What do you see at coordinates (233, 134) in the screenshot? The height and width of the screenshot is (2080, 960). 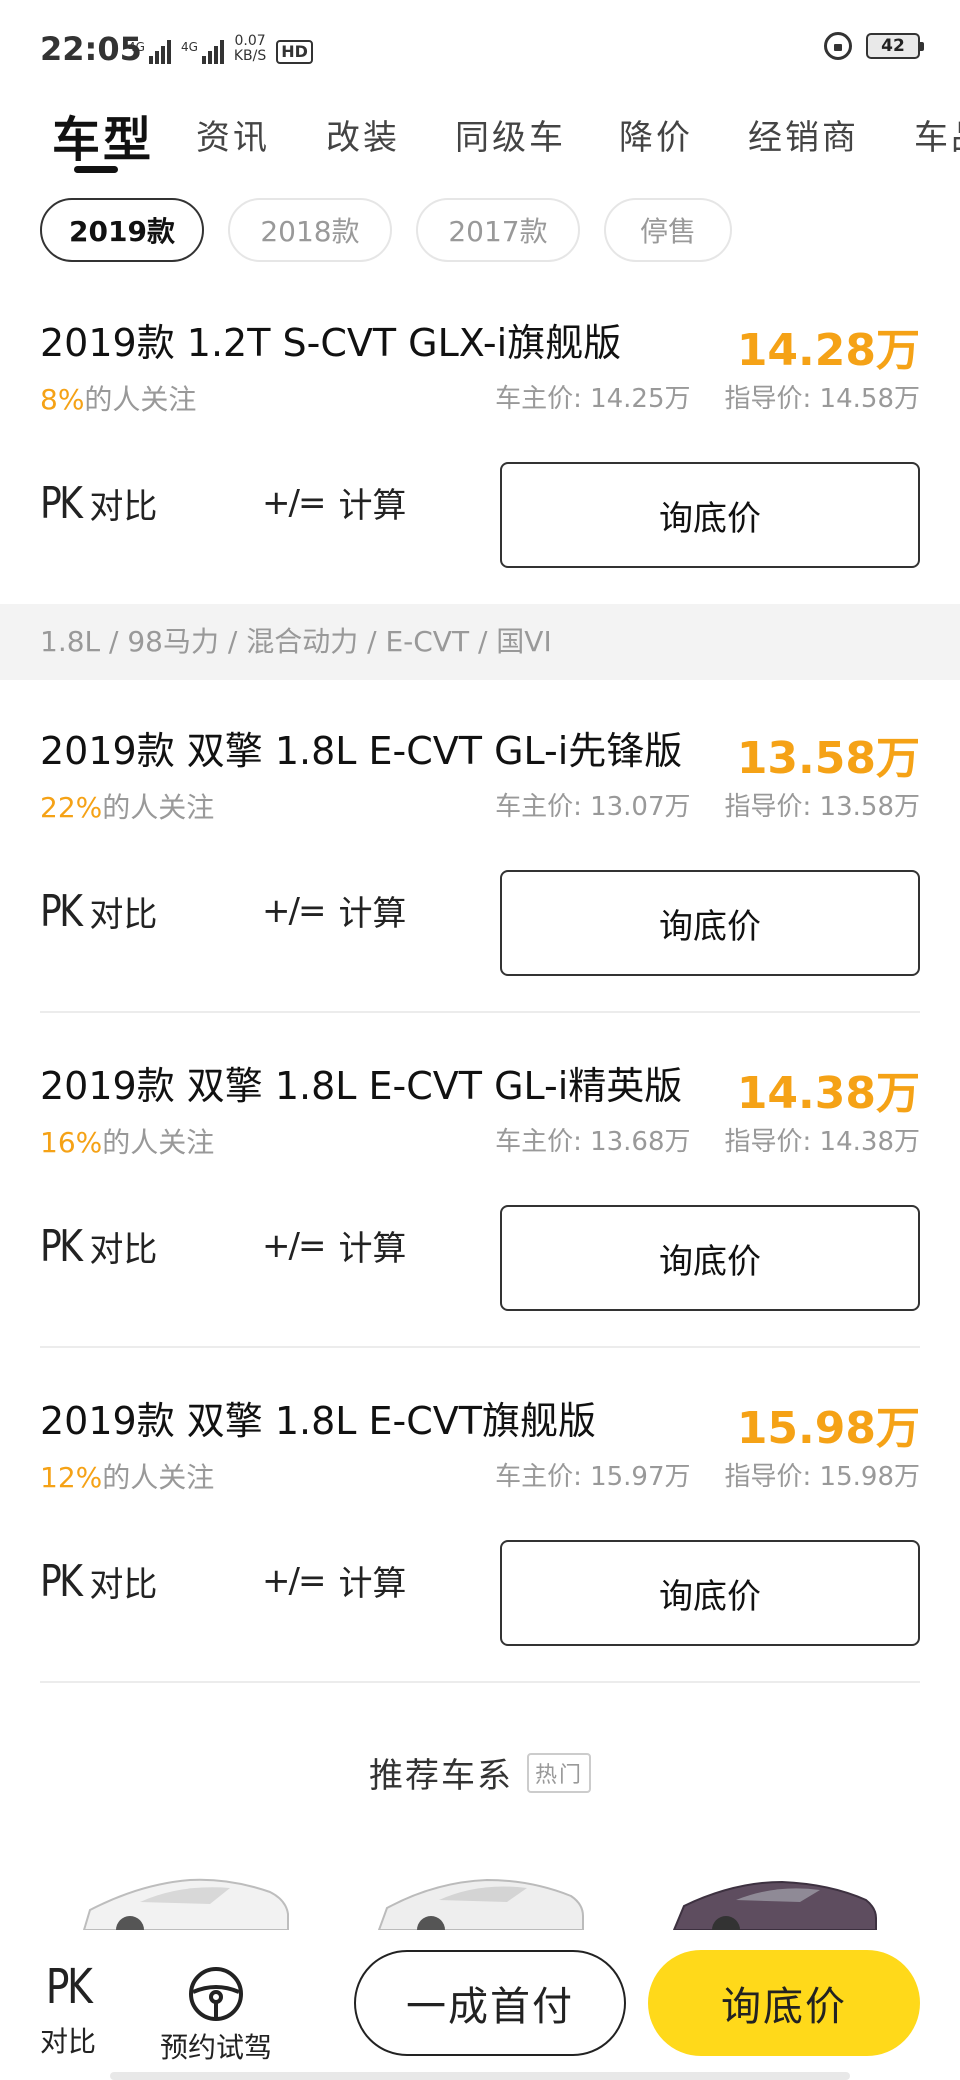 I see `tab-news: 资讯` at bounding box center [233, 134].